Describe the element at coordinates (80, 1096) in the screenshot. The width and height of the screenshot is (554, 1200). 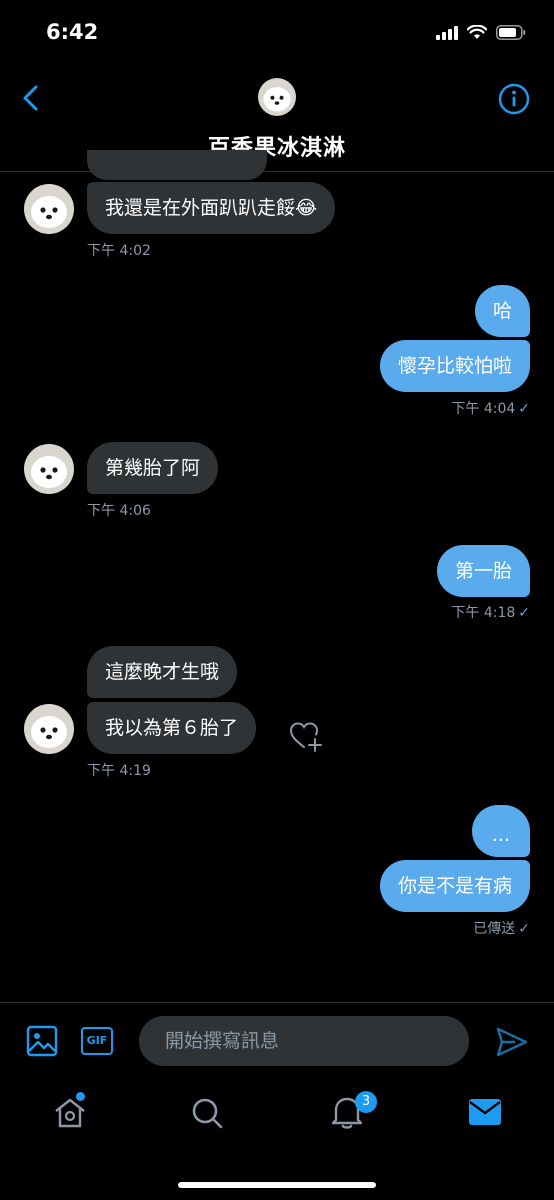
I see `new-activity-dot` at that location.